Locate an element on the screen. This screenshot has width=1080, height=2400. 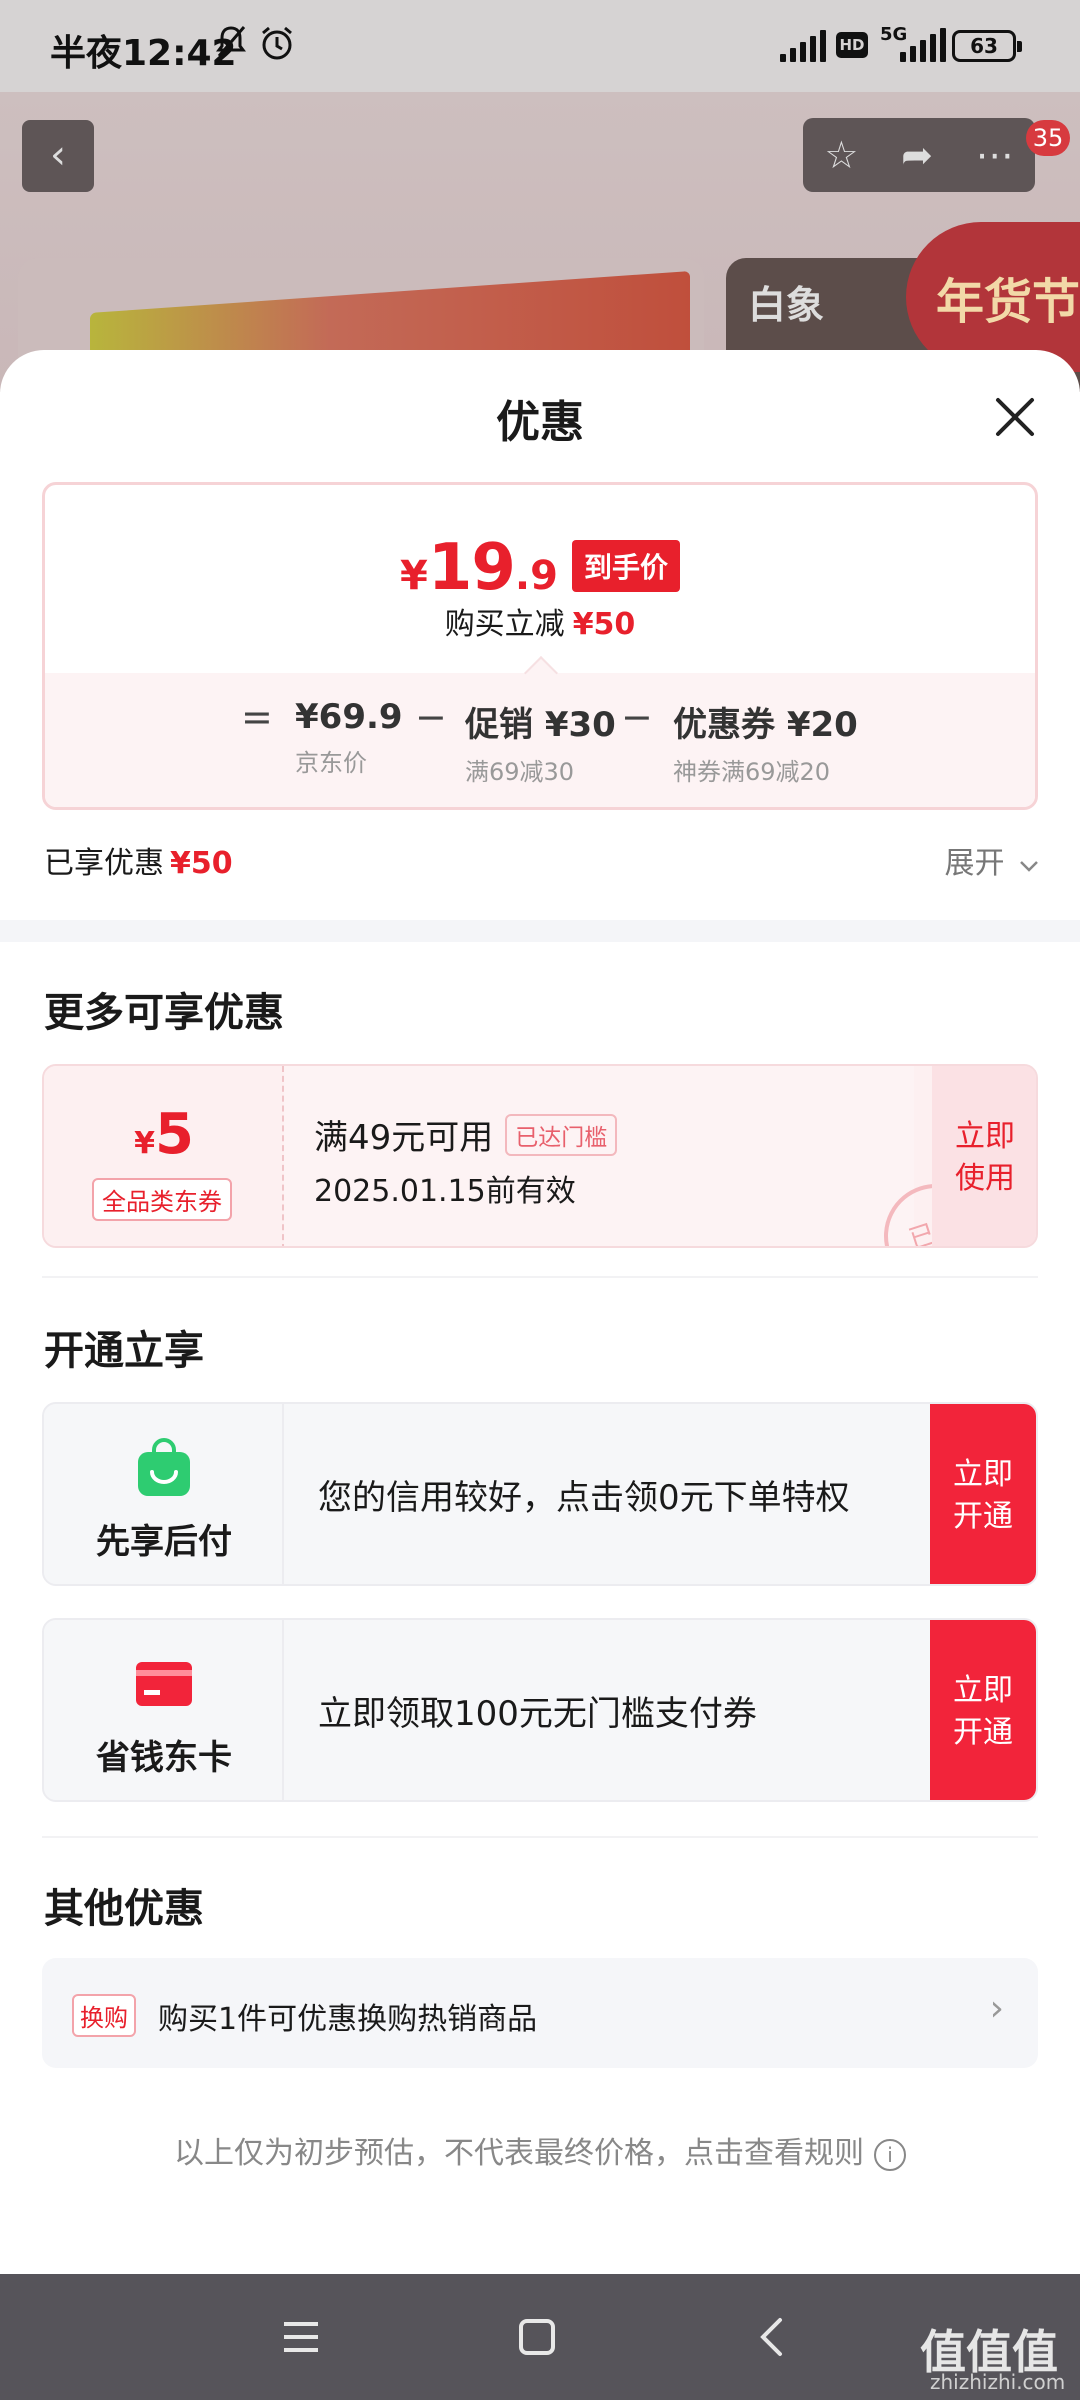
open-pay-later-button: 立即 开通 is located at coordinates (983, 1494).